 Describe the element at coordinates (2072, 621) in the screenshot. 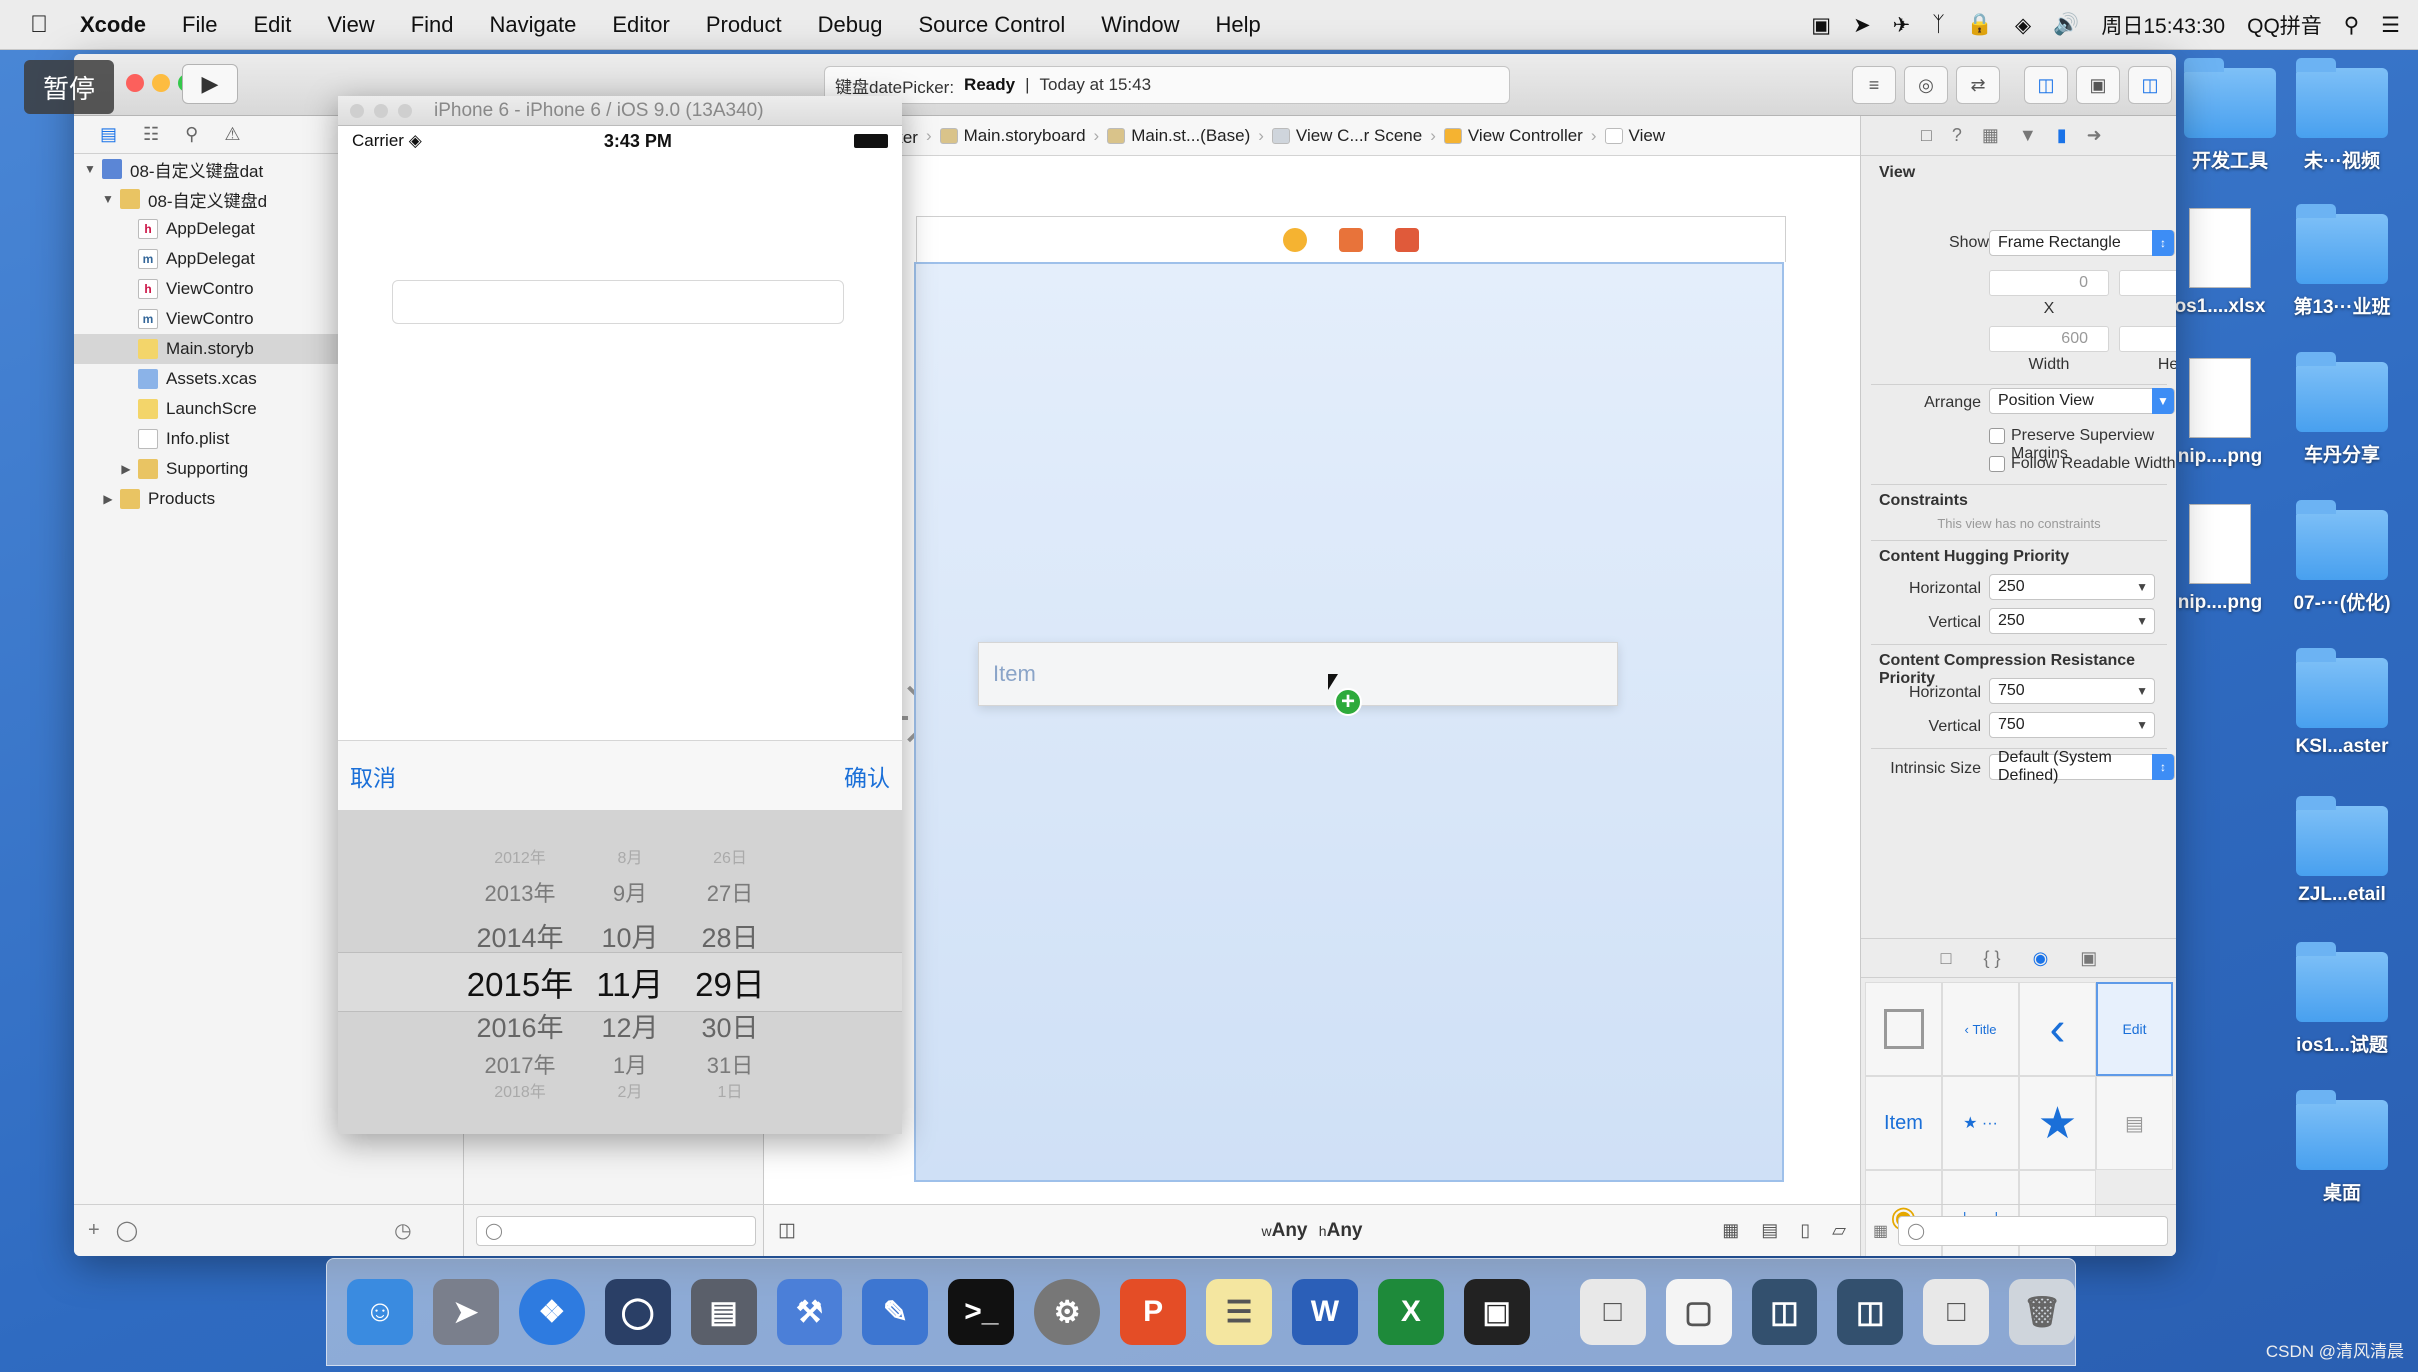

I see `hug-vertical-popup: 250 ▼` at that location.